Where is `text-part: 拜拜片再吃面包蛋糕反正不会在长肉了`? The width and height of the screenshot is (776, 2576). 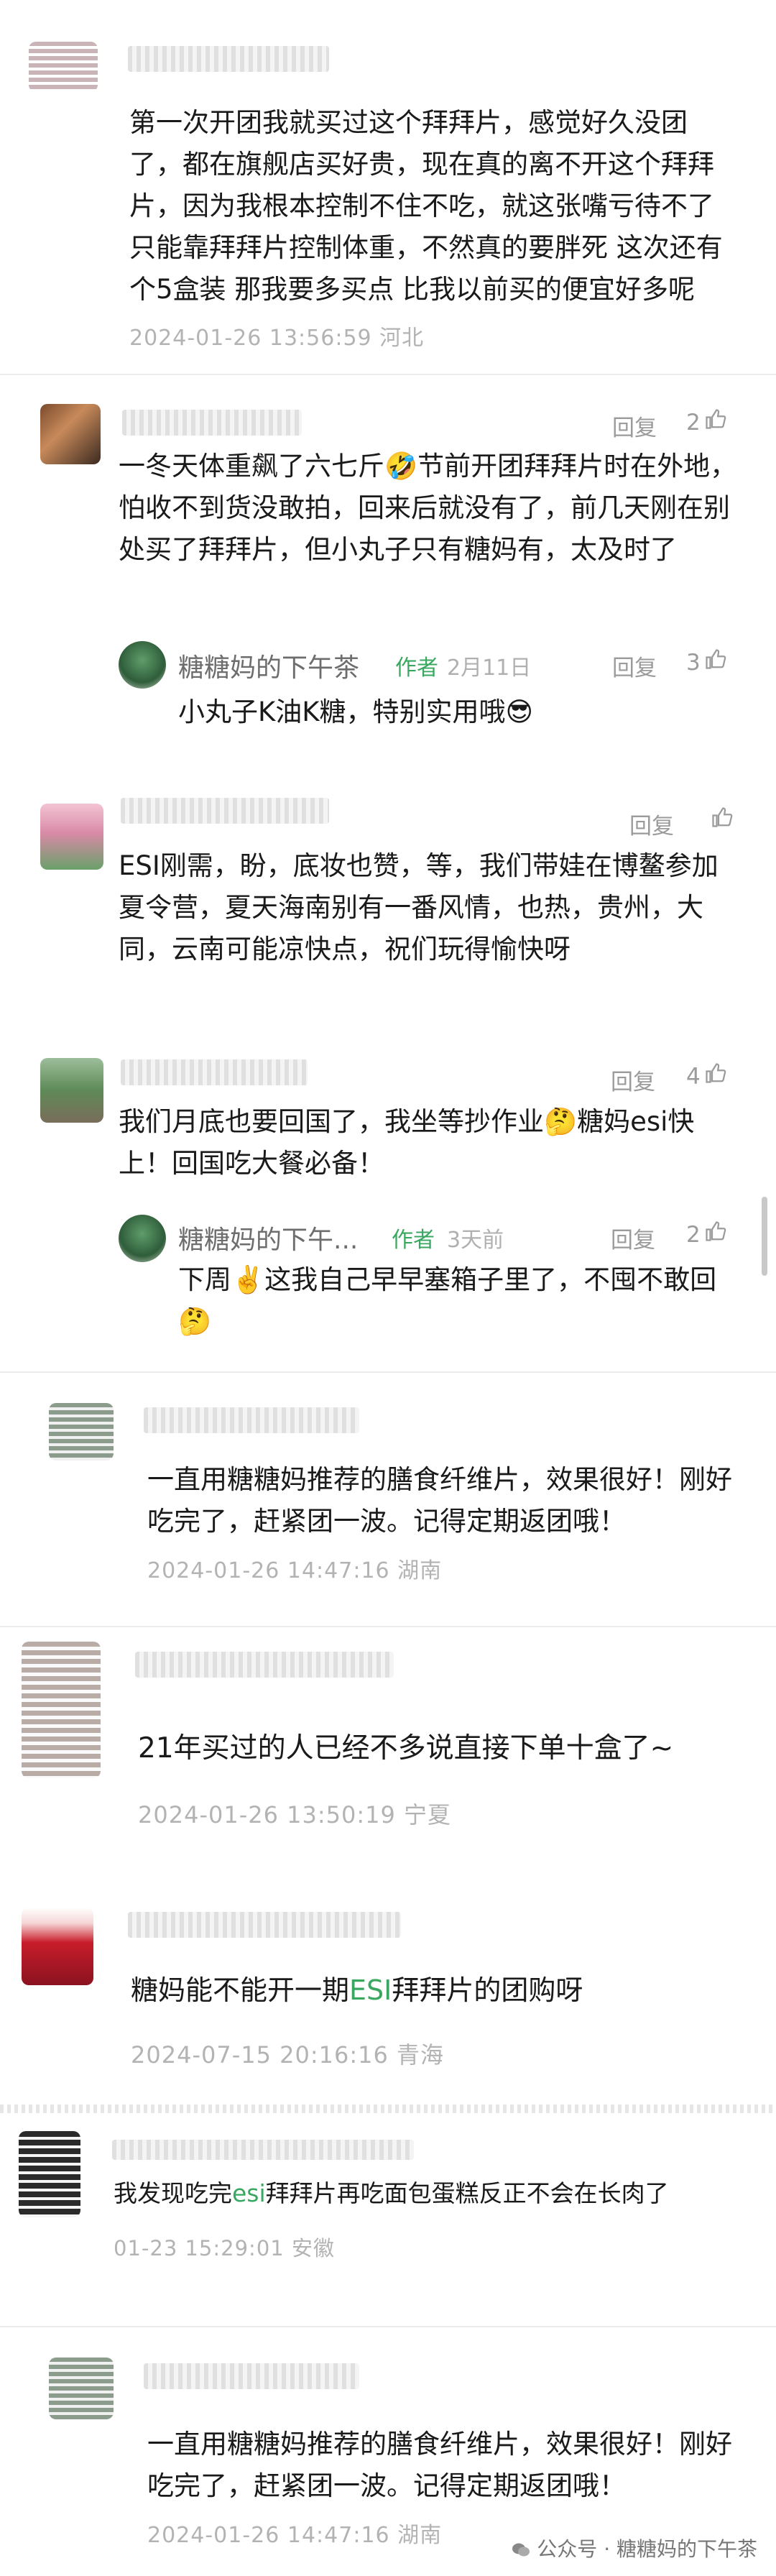 text-part: 拜拜片再吃面包蛋糕反正不会在长肉了 is located at coordinates (467, 2193).